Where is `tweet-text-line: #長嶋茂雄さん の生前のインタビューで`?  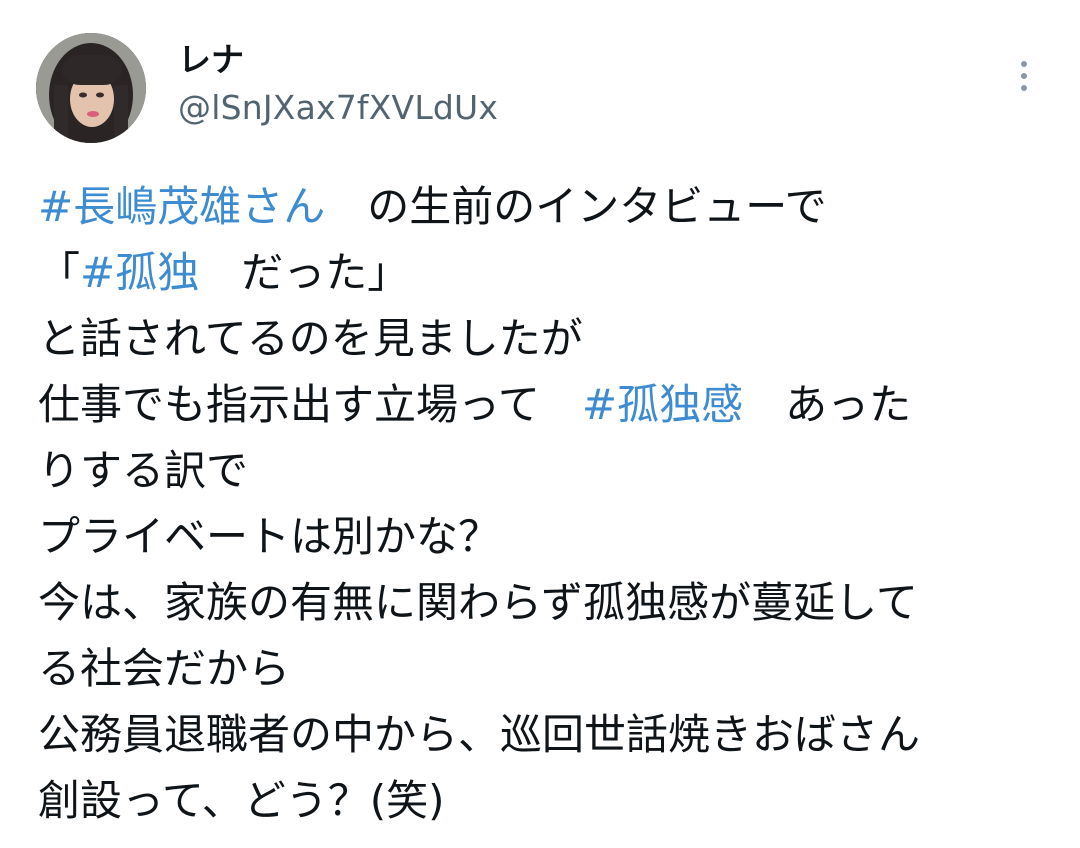 tweet-text-line: #長嶋茂雄さん の生前のインタビューで is located at coordinates (548, 207).